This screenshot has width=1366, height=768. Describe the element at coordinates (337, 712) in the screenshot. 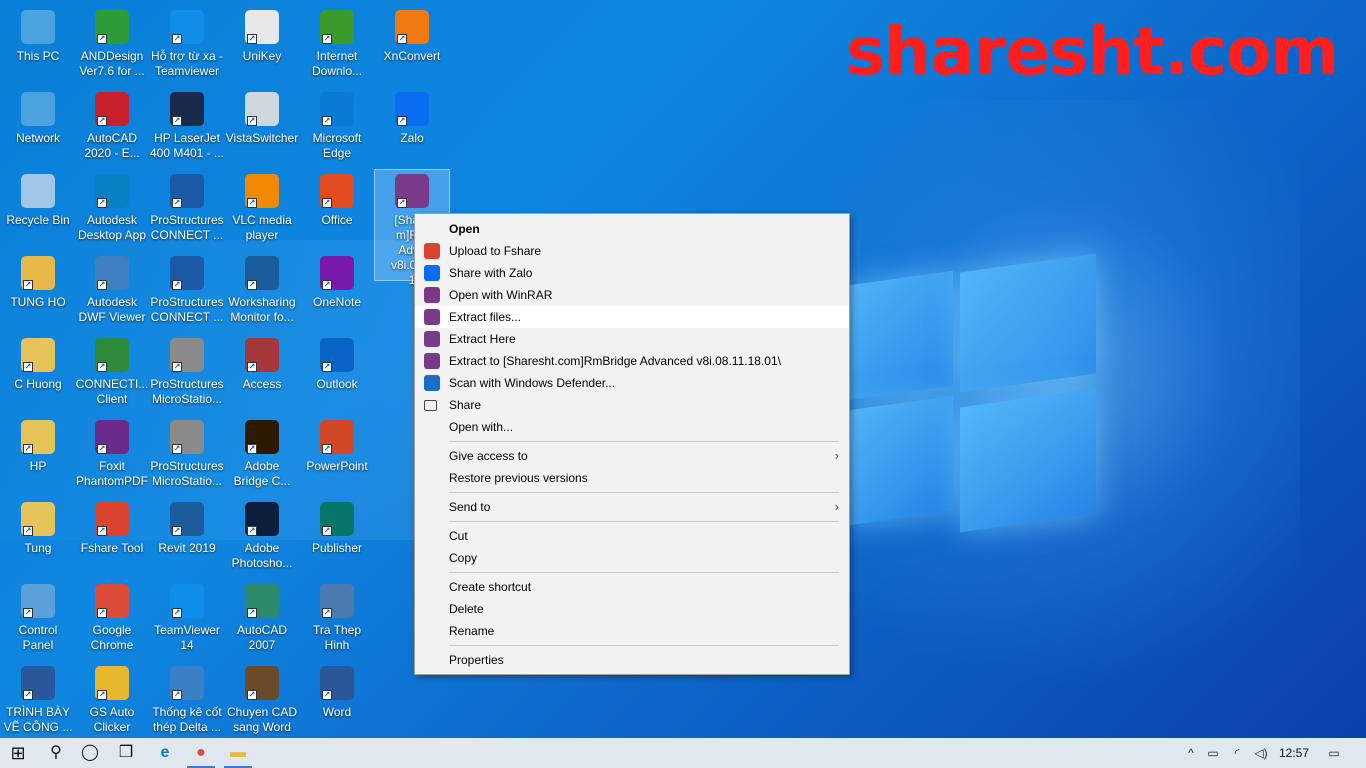

I see `desktop-icon-label: Word` at that location.